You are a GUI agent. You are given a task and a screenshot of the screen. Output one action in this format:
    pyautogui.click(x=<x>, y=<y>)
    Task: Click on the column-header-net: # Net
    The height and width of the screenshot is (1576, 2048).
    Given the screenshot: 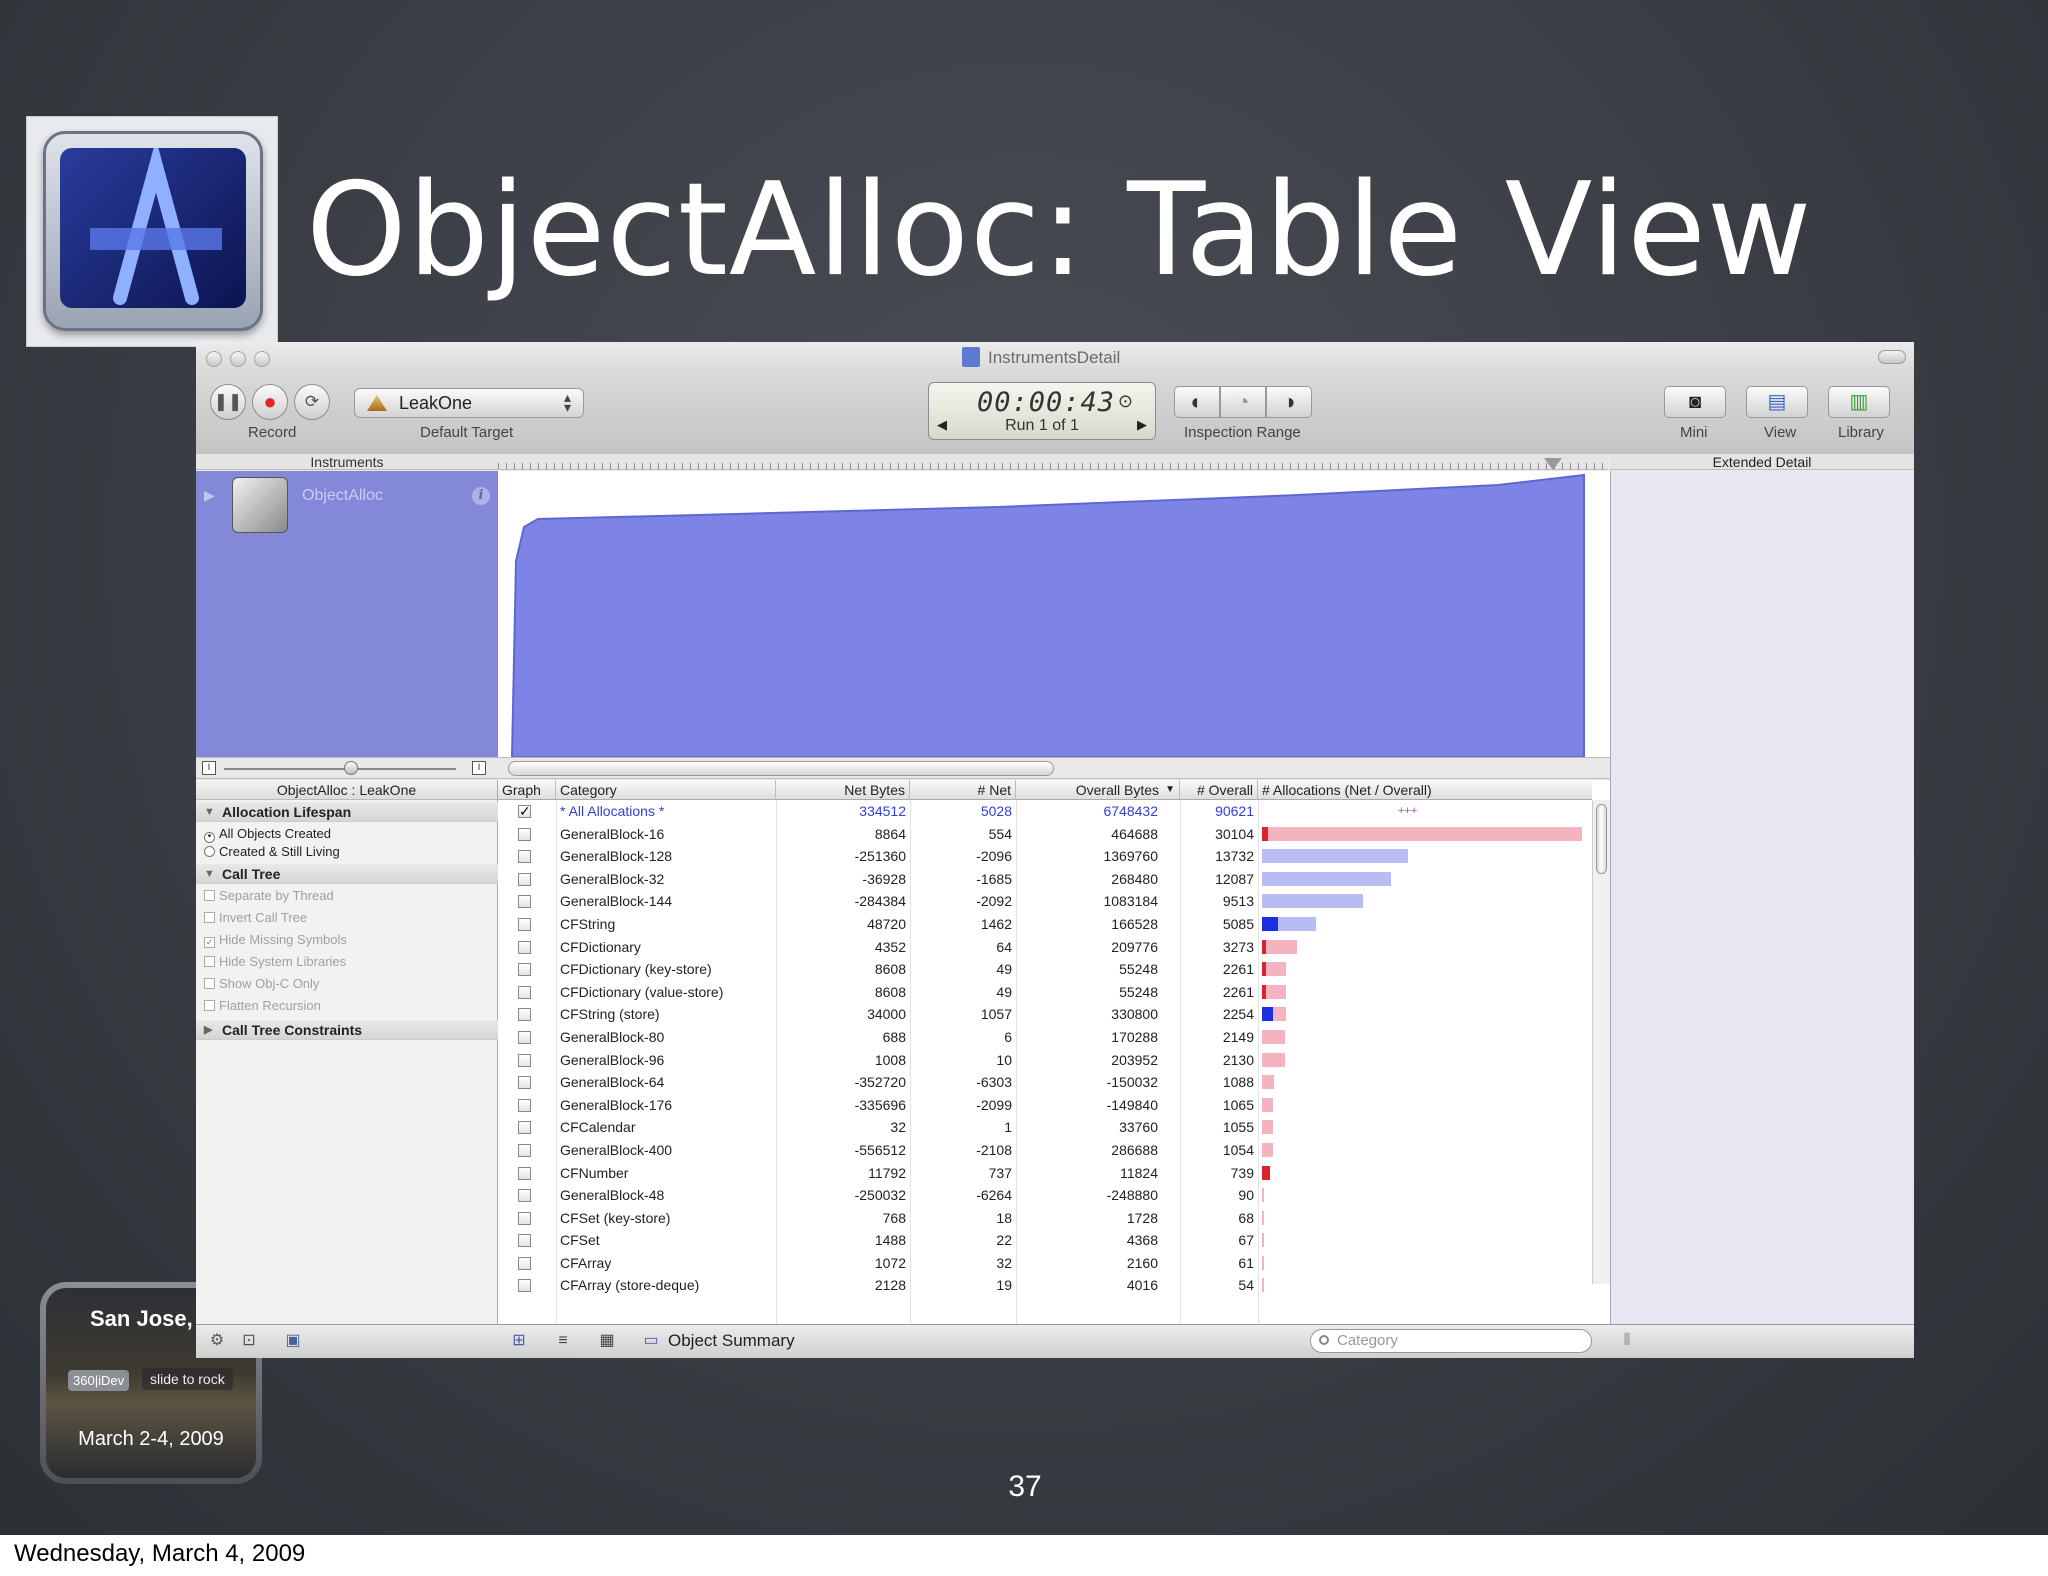 What is the action you would take?
    pyautogui.click(x=963, y=790)
    